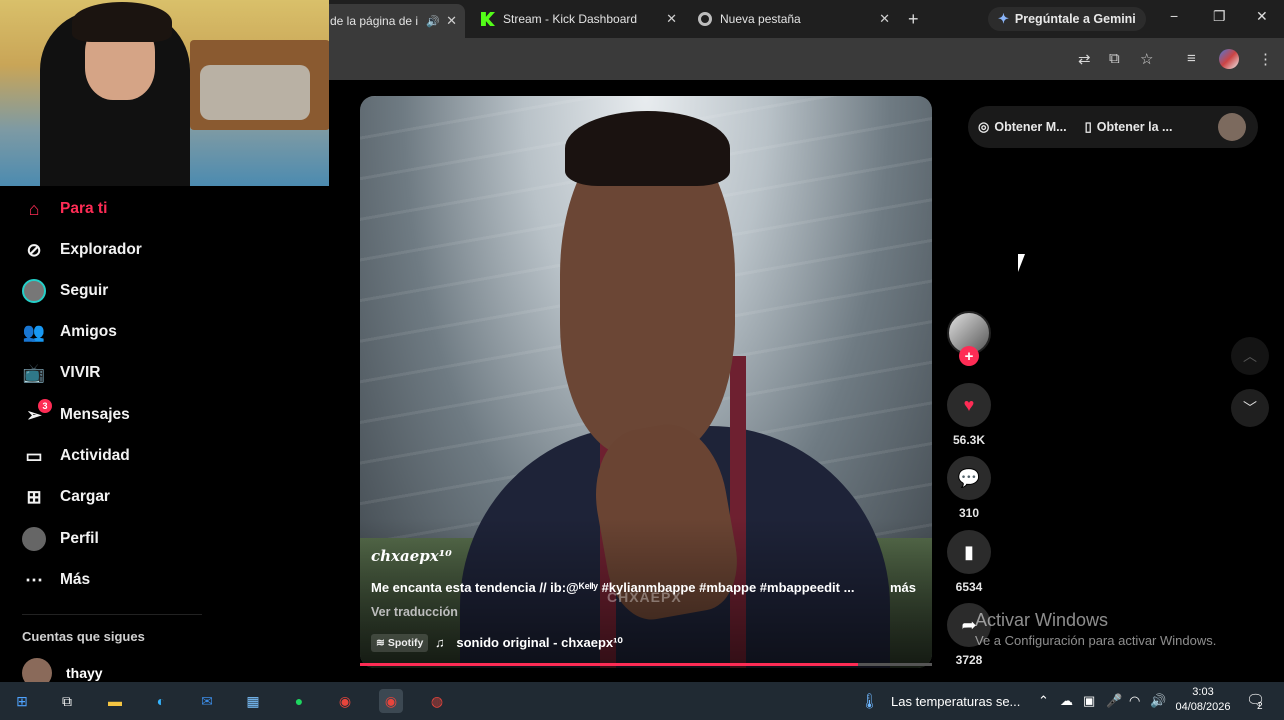 The width and height of the screenshot is (1284, 720). Describe the element at coordinates (34, 331) in the screenshot. I see `friends-icon: 👥` at that location.